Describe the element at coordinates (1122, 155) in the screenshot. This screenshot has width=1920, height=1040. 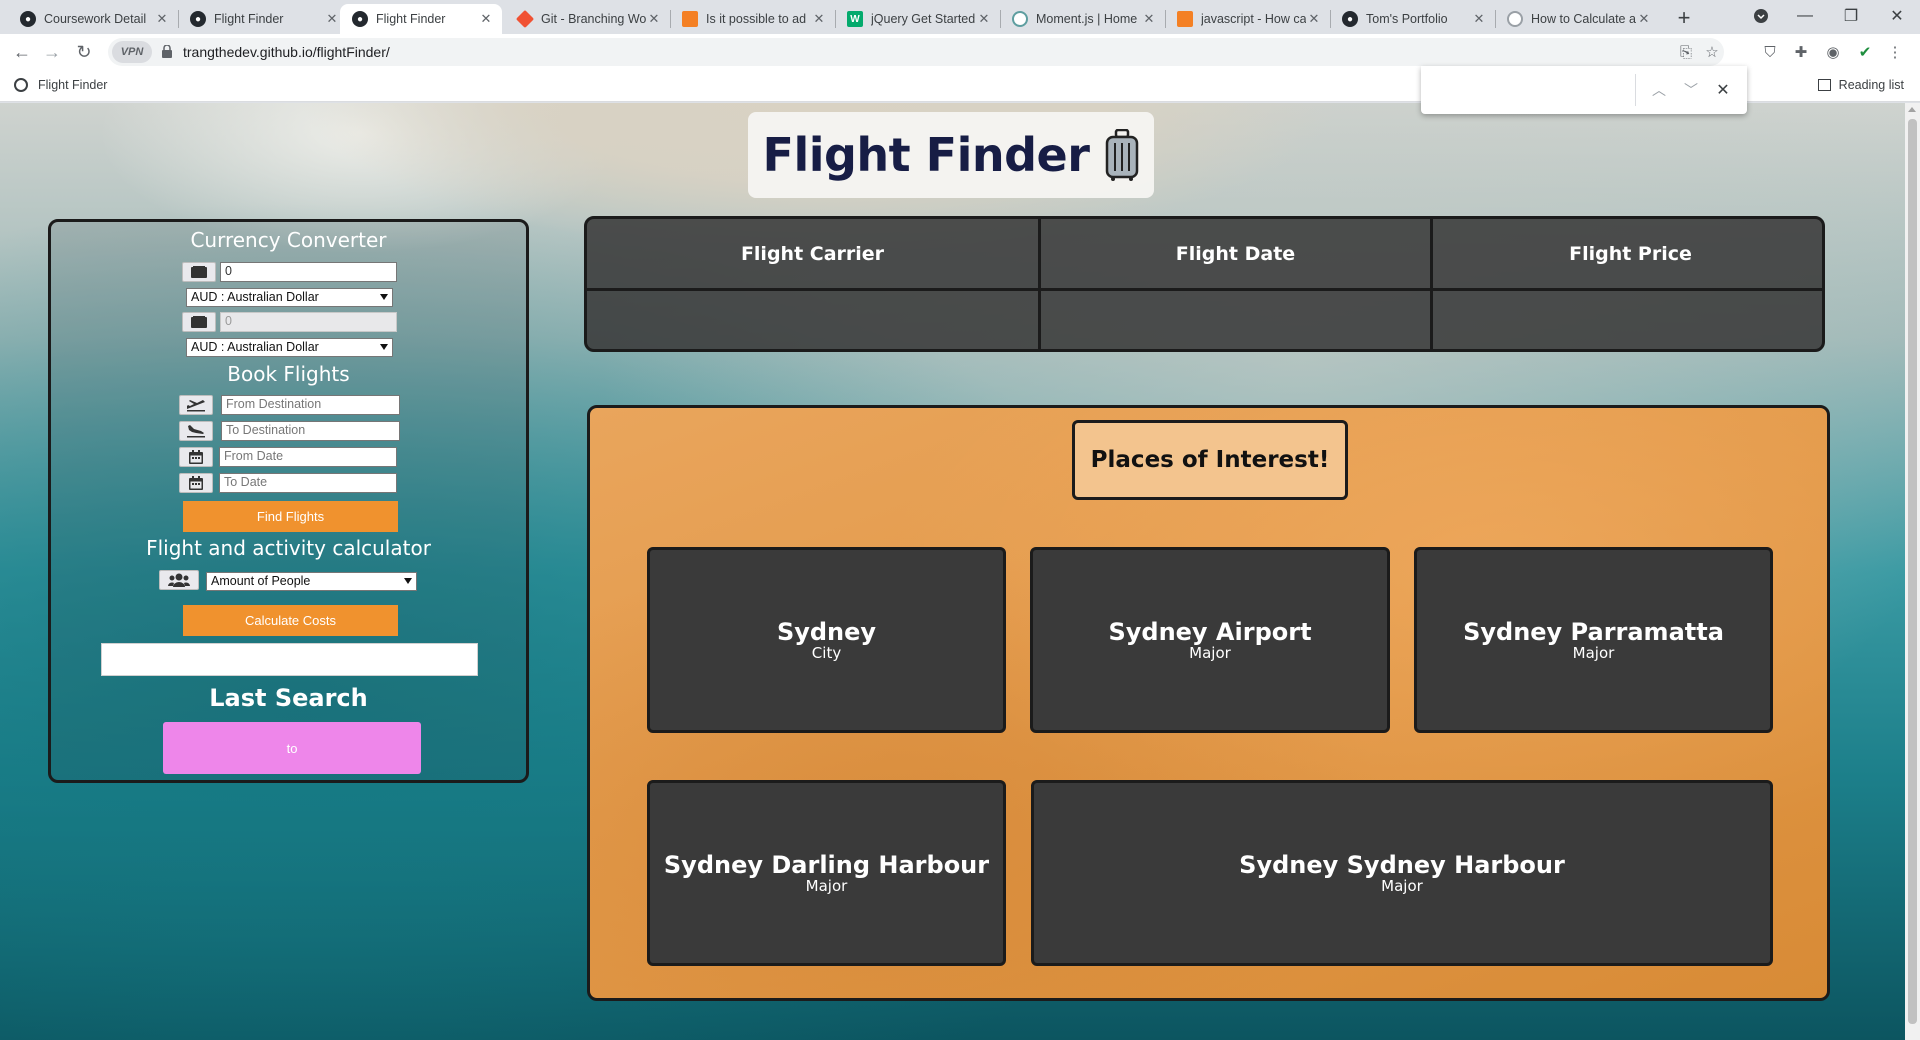
I see `luggage-icon` at that location.